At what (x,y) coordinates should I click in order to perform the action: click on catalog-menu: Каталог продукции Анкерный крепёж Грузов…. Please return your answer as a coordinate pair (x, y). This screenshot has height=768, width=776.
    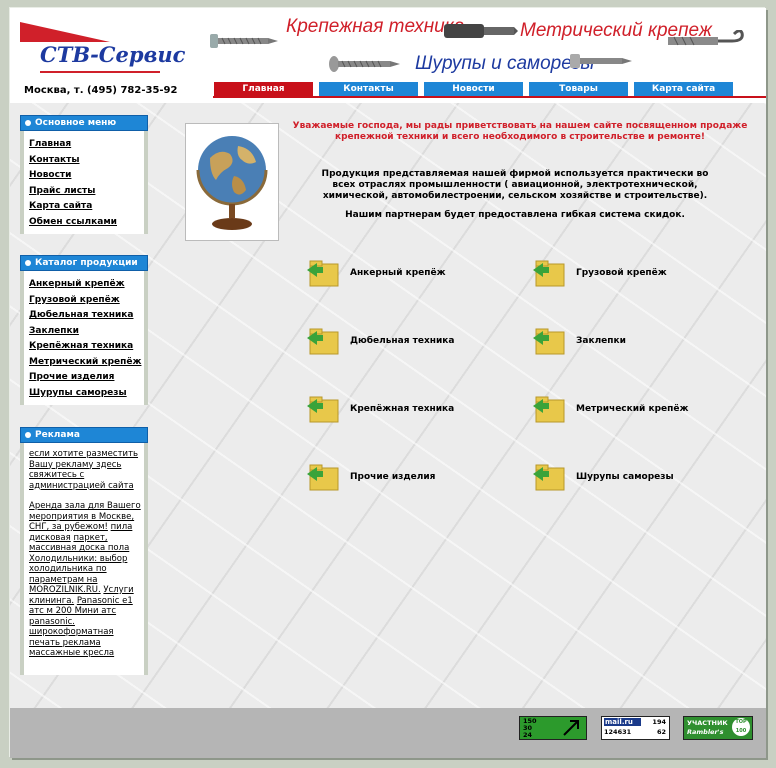
    Looking at the image, I should click on (84, 330).